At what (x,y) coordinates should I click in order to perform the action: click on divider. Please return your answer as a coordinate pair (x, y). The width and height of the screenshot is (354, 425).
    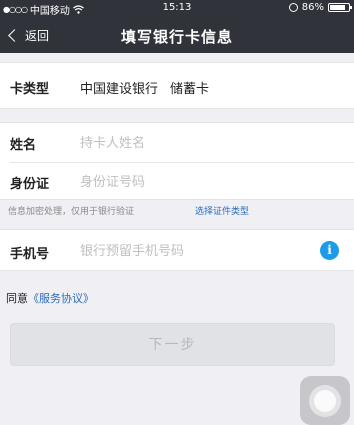
    Looking at the image, I should click on (182, 162).